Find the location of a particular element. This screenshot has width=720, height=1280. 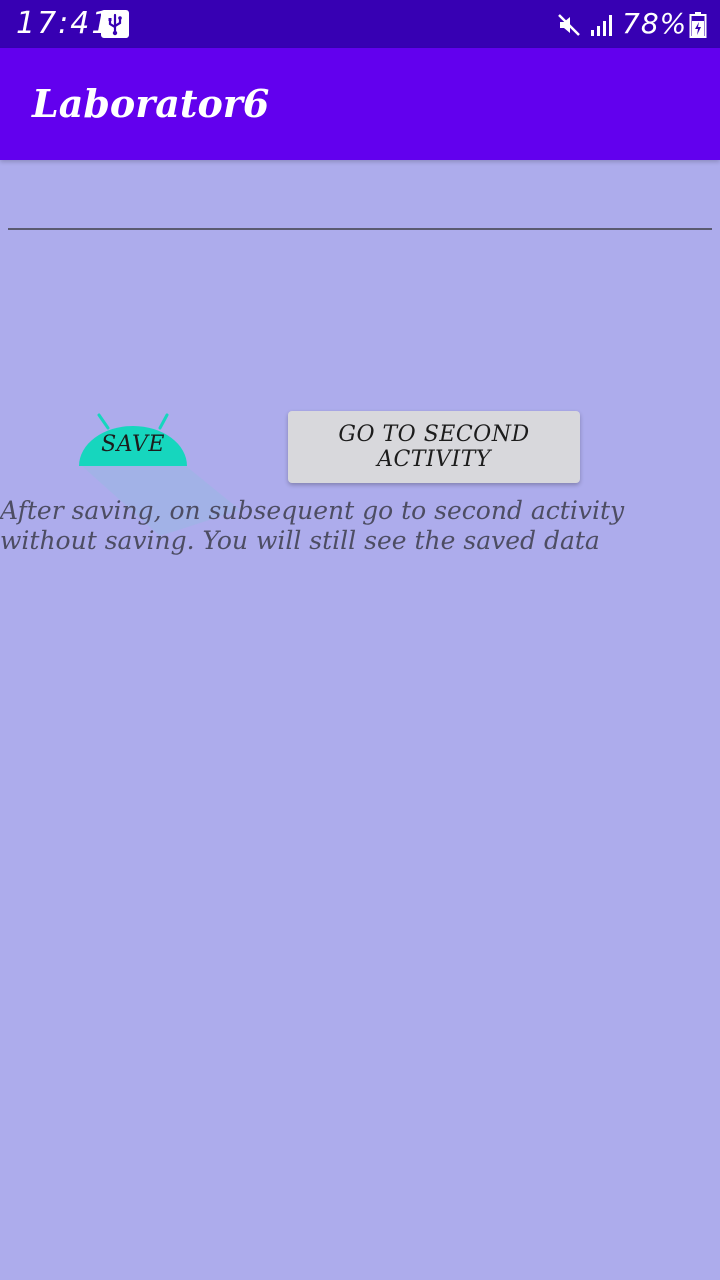

status-time: 17:41 is located at coordinates (64, 23).